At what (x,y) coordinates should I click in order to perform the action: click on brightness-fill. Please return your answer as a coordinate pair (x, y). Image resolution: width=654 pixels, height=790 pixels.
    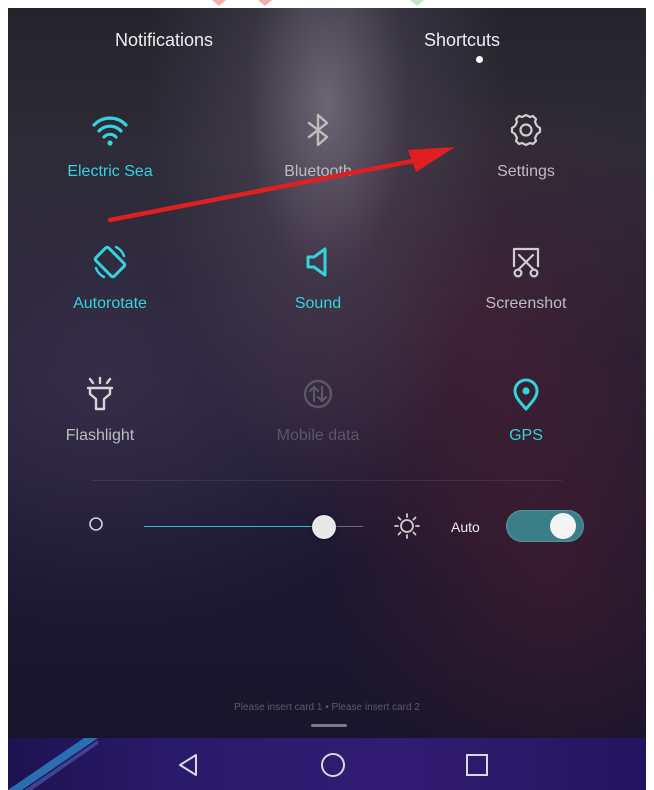
    Looking at the image, I should click on (234, 526).